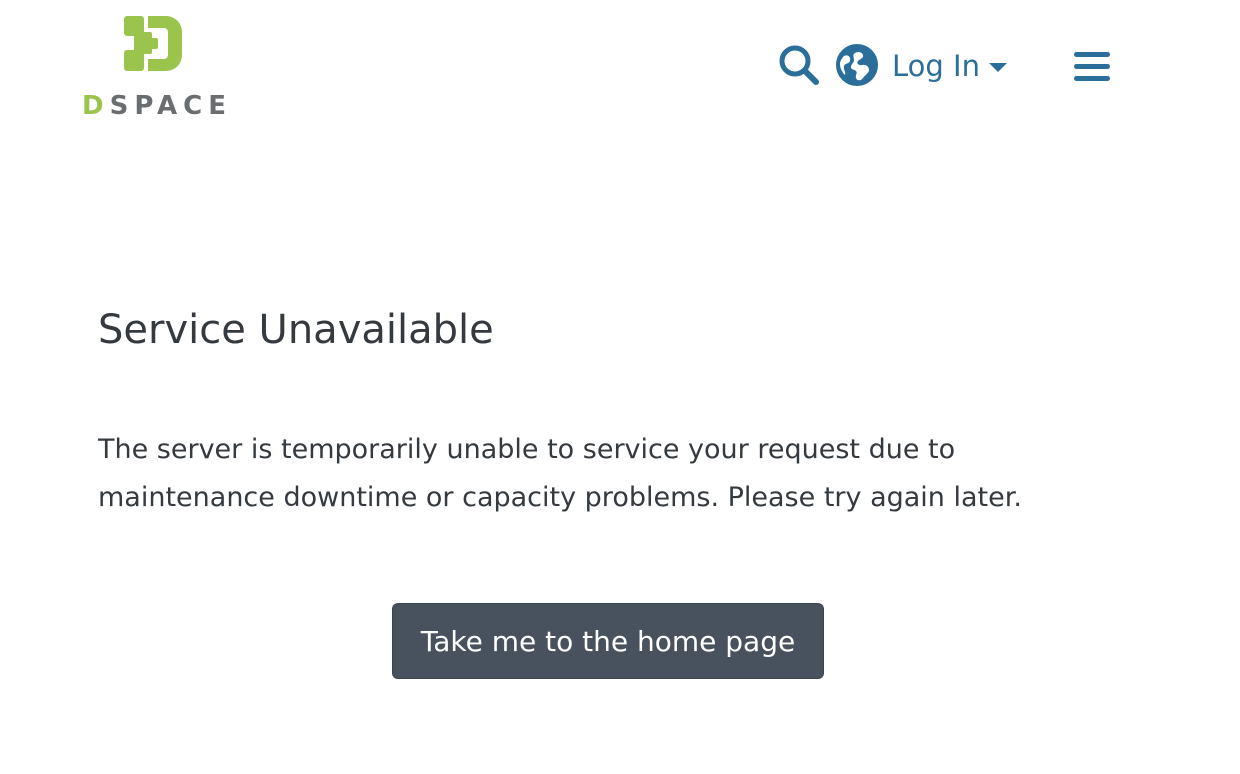 The height and width of the screenshot is (774, 1240). Describe the element at coordinates (153, 43) in the screenshot. I see `dspace-logo-icon` at that location.